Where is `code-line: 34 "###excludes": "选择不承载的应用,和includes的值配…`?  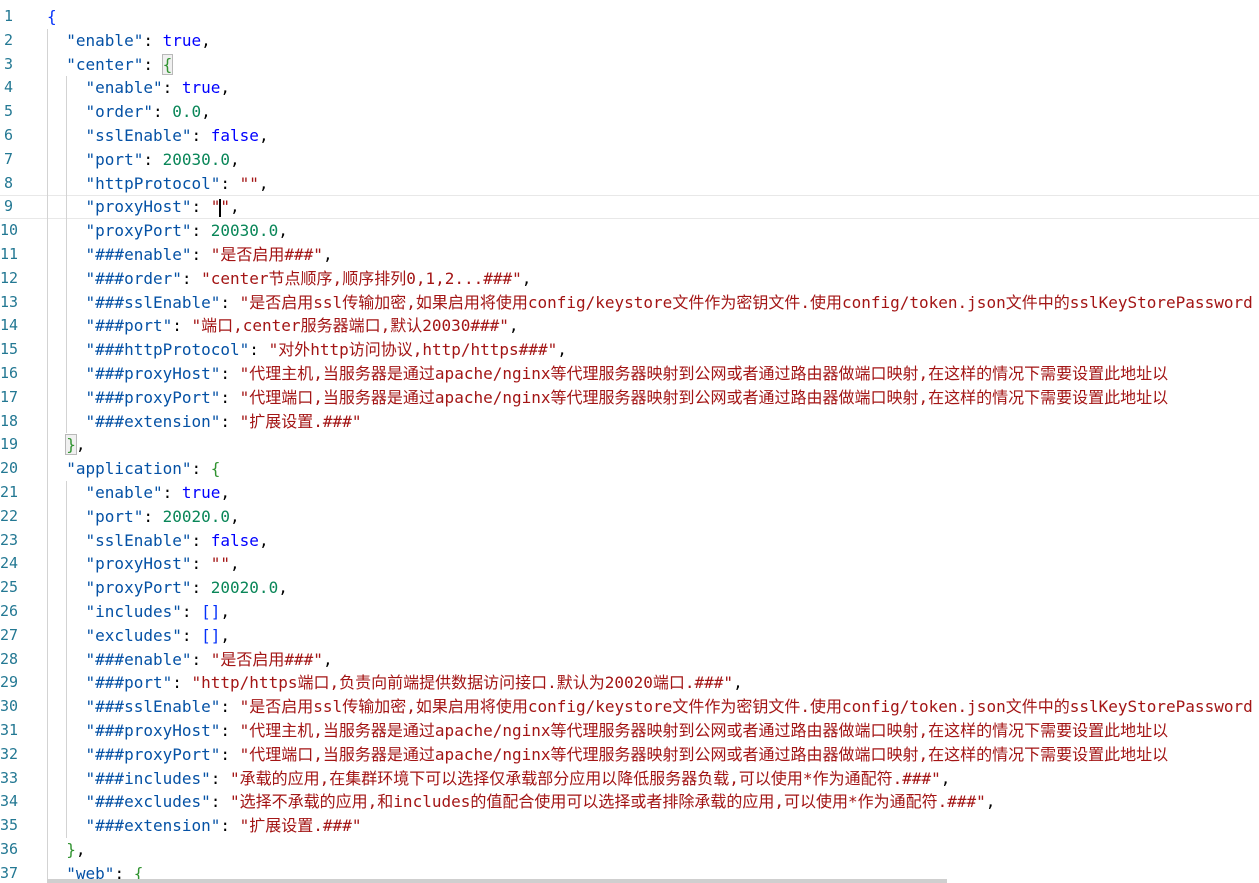
code-line: 34 "###excludes": "选择不承载的应用,和includes的值配… is located at coordinates (629, 802).